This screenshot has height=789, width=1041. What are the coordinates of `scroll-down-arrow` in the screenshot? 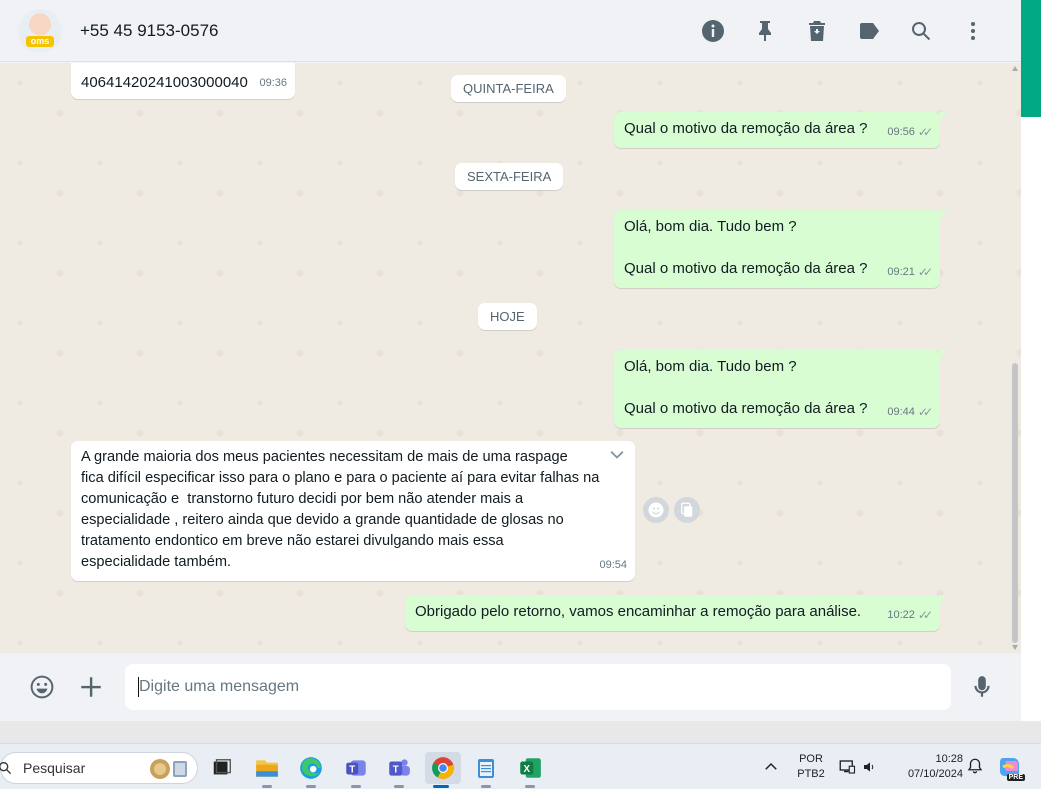 It's located at (1015, 647).